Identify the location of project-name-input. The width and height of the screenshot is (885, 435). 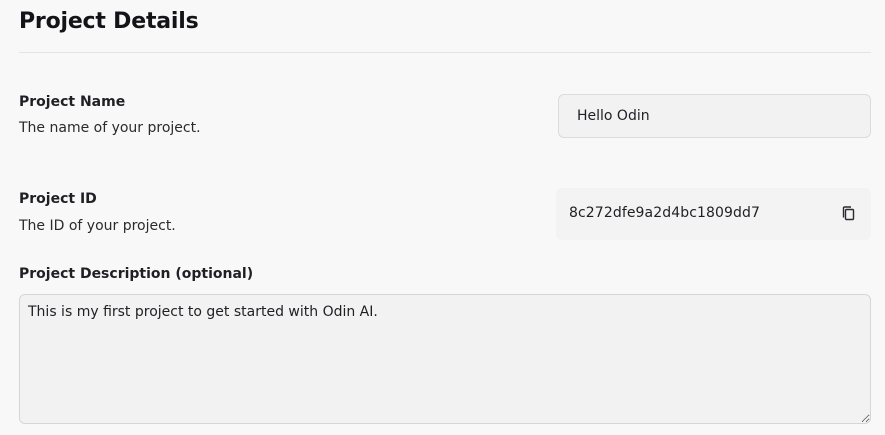
(714, 116).